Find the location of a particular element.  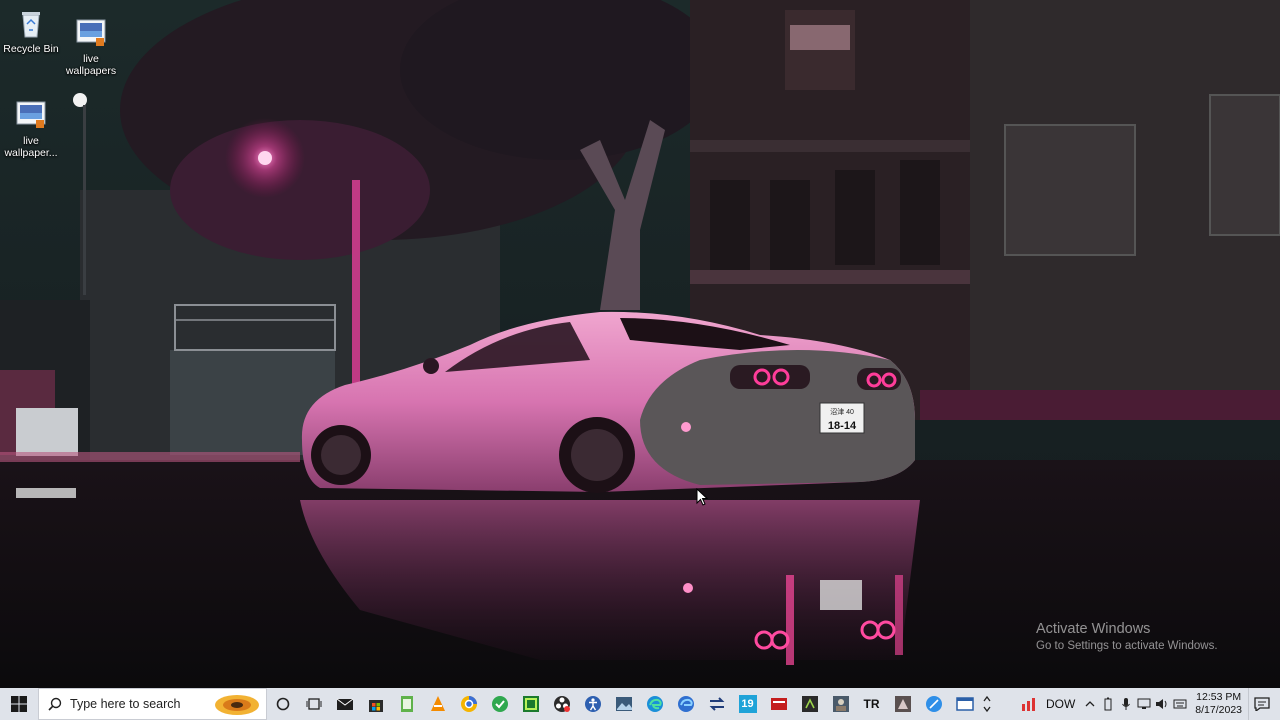

camtasia-button is located at coordinates (530, 704).